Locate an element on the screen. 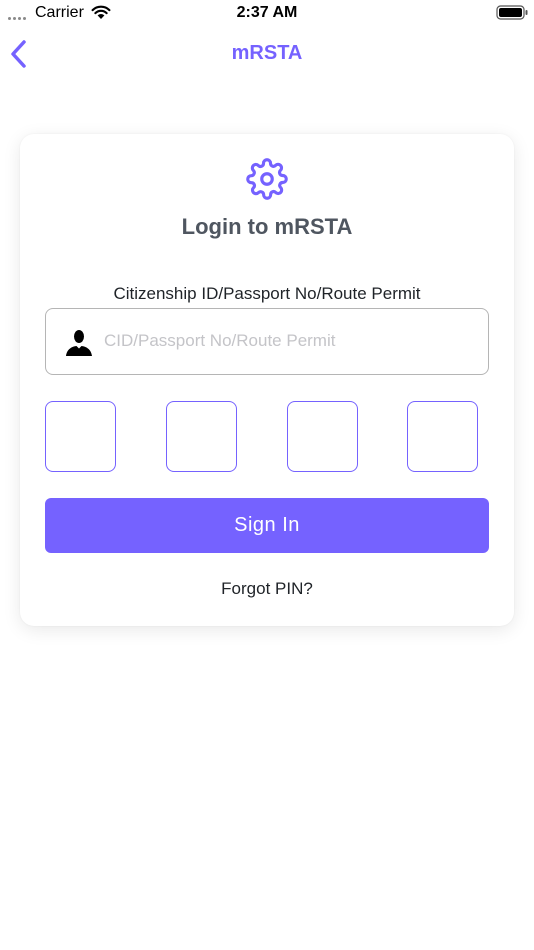  battery-icon is located at coordinates (512, 12).